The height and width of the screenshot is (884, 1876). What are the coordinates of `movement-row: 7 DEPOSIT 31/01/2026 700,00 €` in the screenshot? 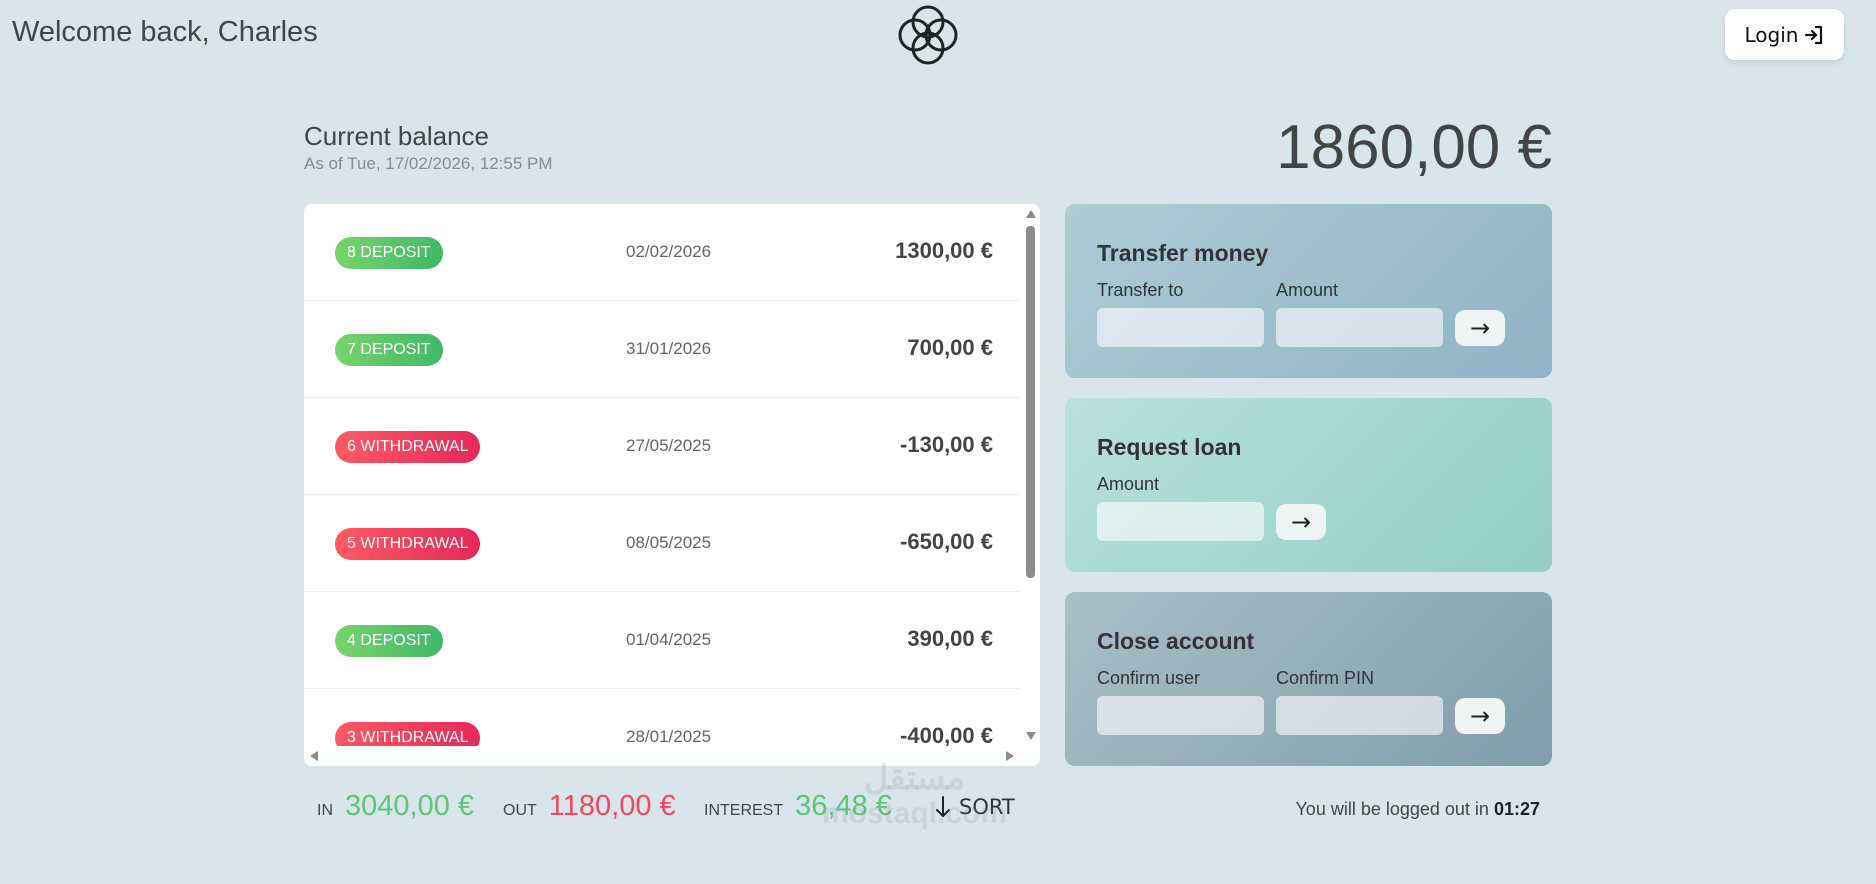 It's located at (662, 349).